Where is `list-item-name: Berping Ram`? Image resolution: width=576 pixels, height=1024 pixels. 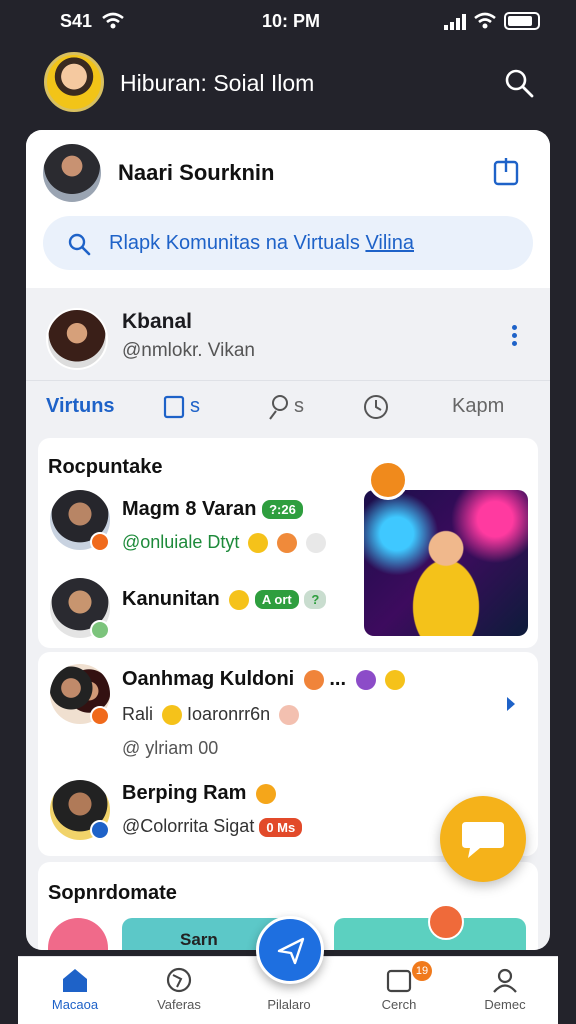
list-item-name: Berping Ram is located at coordinates (199, 793).